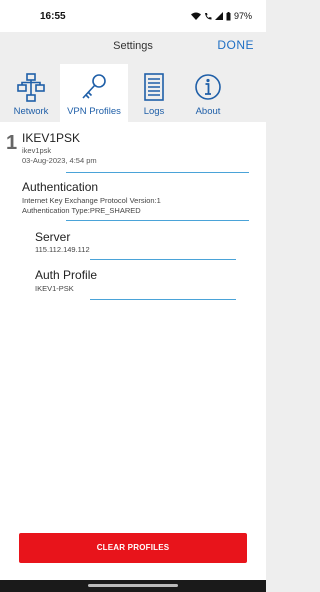  Describe the element at coordinates (242, 16) in the screenshot. I see `battery-level: 97%` at that location.